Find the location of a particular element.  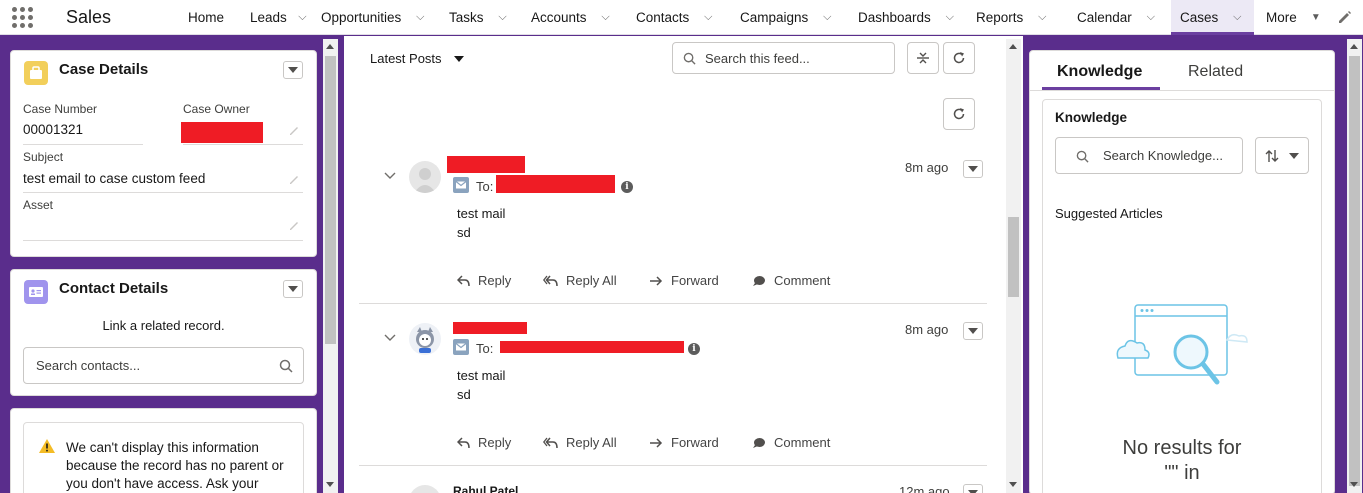

caret-down-icon: ▼ is located at coordinates (1316, 17).